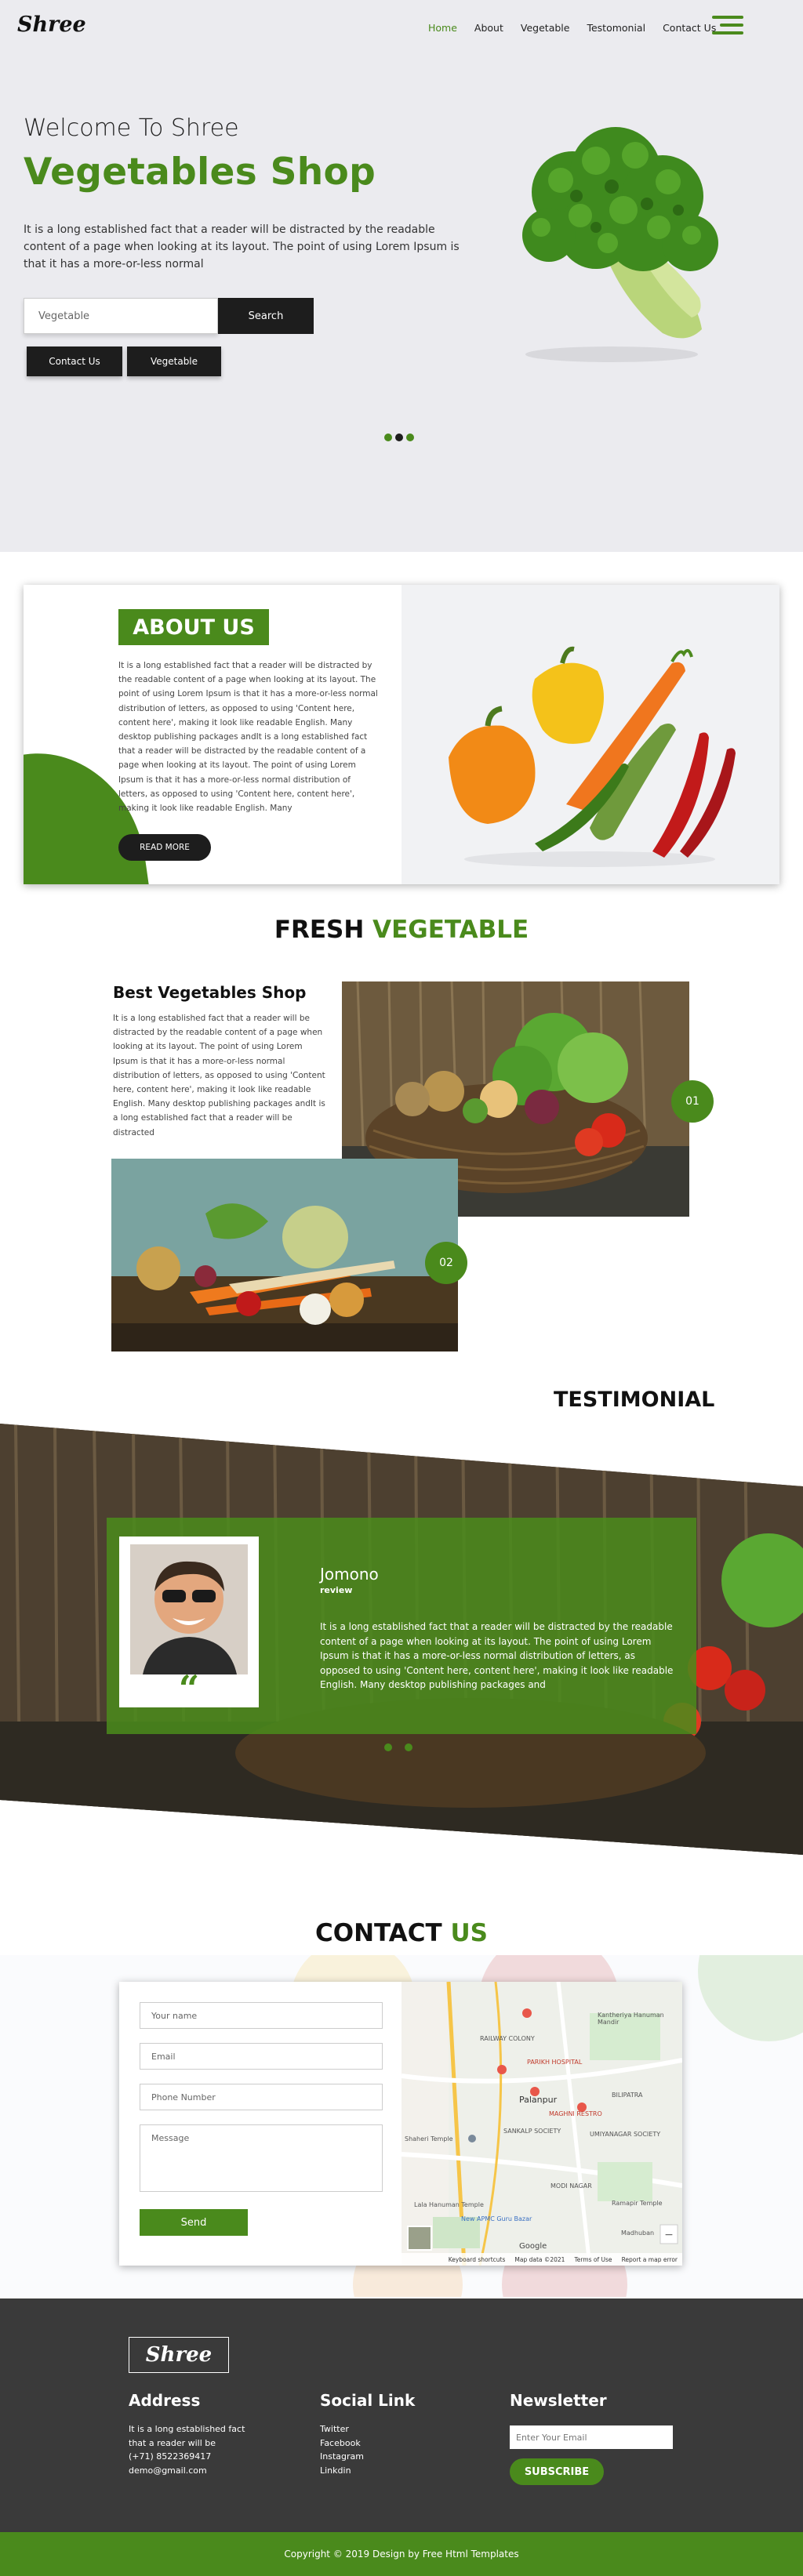 This screenshot has height=2576, width=803. I want to click on mixed-vegetables-image, so click(284, 1255).